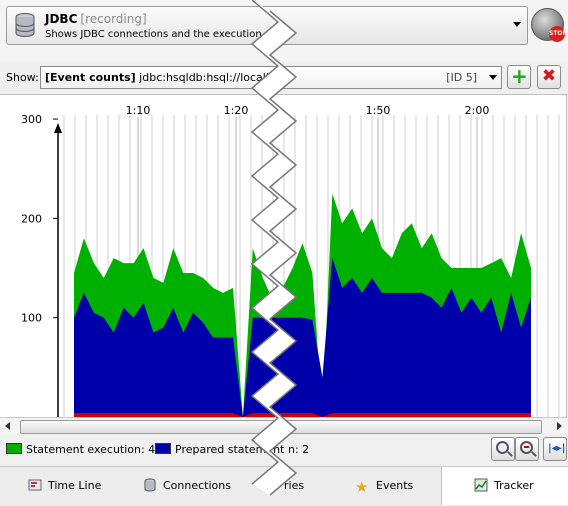 Image resolution: width=568 pixels, height=506 pixels. I want to click on tracker-icon, so click(481, 485).